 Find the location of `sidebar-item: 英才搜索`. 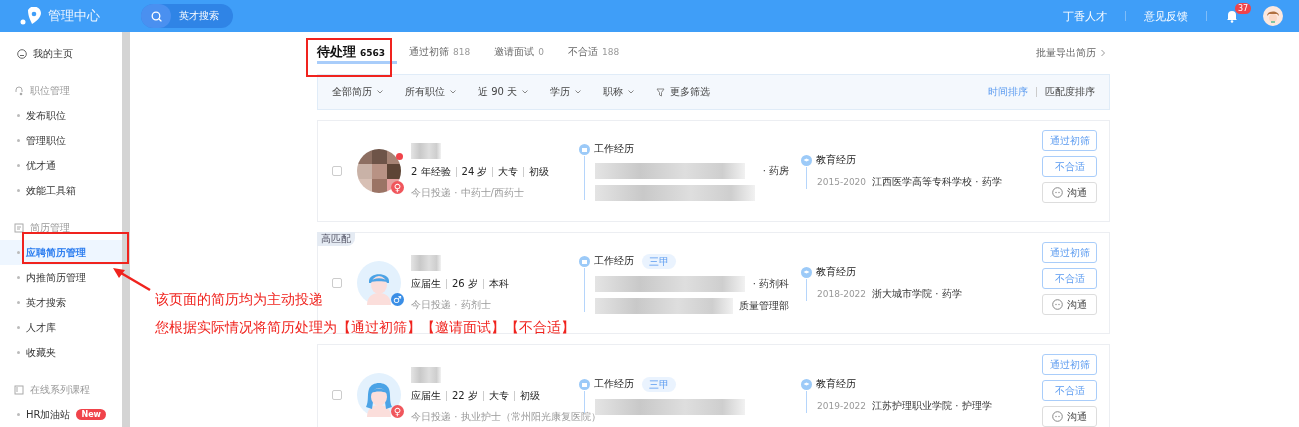

sidebar-item: 英才搜索 is located at coordinates (61, 302).